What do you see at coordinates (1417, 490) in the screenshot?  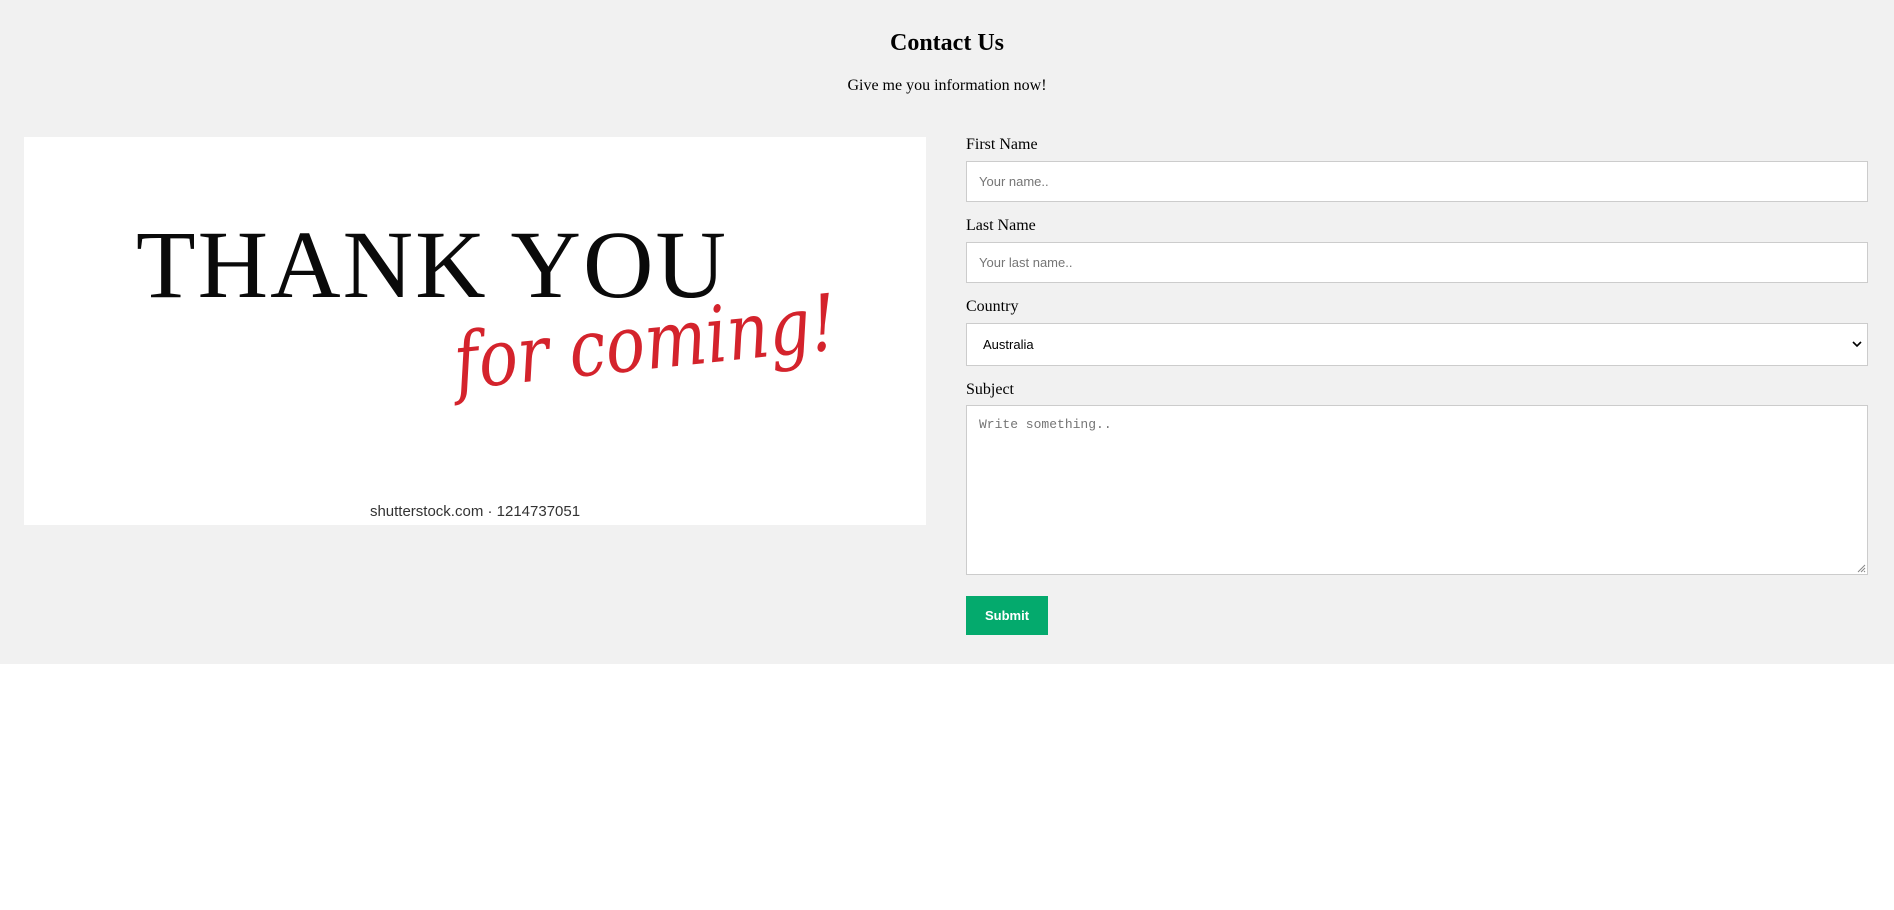 I see `subject-textarea` at bounding box center [1417, 490].